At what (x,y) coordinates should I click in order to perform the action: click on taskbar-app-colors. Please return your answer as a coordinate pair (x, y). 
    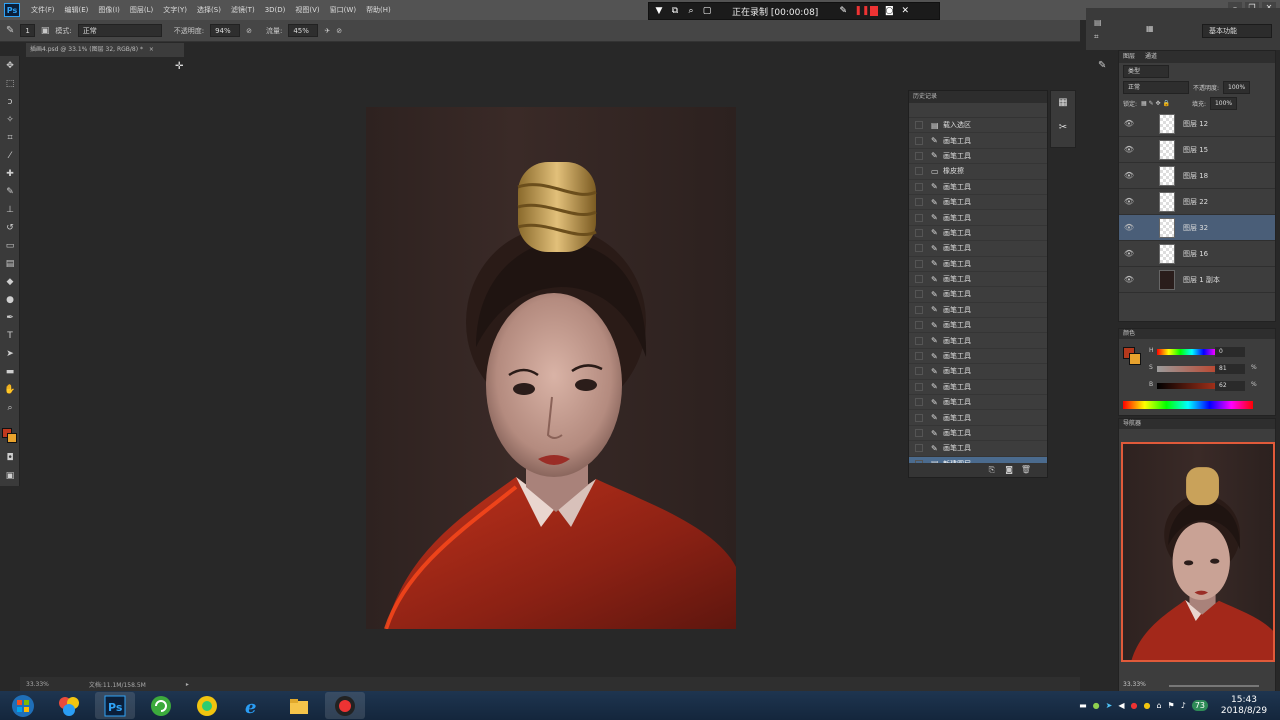
    Looking at the image, I should click on (69, 705).